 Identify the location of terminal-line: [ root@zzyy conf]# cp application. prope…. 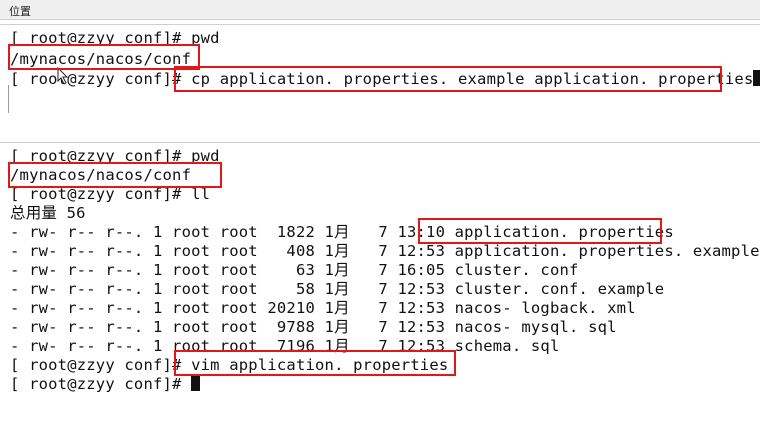
(385, 79).